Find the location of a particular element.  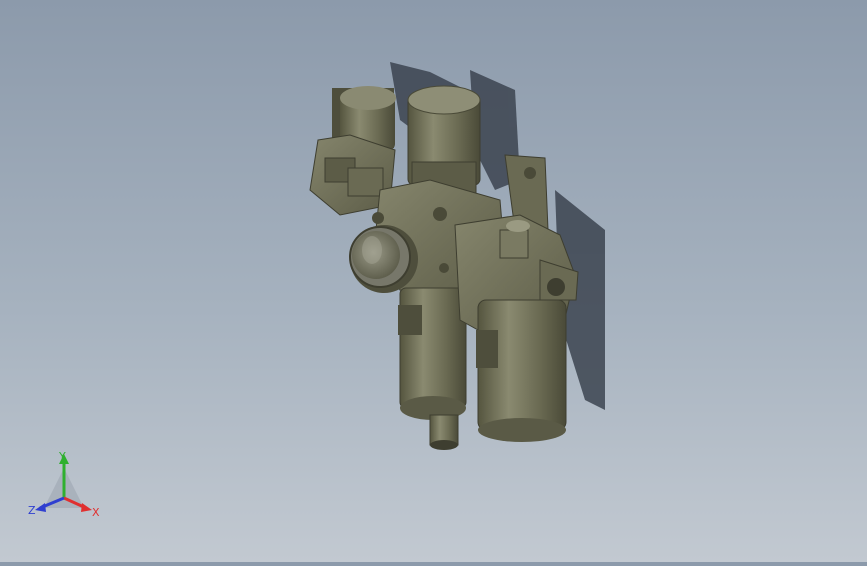

axis-triad: Y X Z is located at coordinates (64, 484).